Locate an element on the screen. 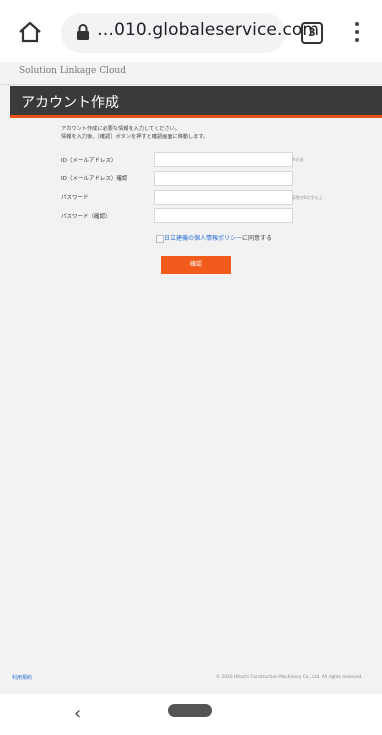 This screenshot has width=382, height=735. email-label: ID（メールアドレス） is located at coordinates (89, 161).